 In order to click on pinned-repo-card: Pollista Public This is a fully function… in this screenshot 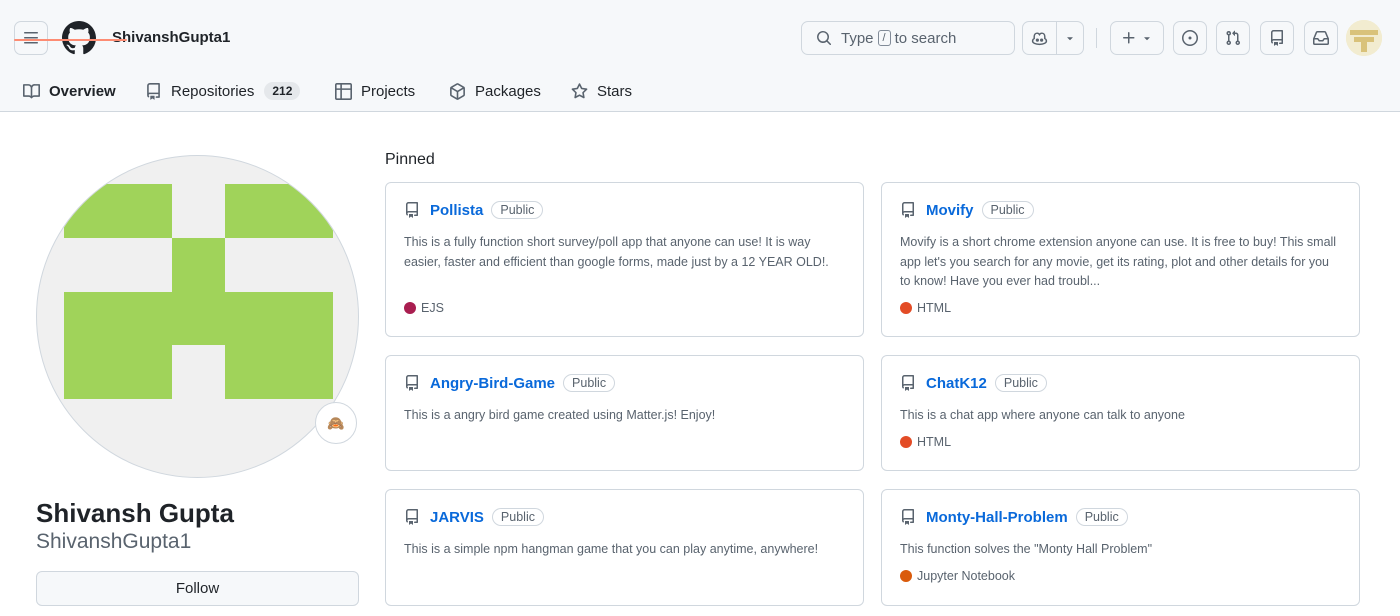, I will do `click(624, 259)`.